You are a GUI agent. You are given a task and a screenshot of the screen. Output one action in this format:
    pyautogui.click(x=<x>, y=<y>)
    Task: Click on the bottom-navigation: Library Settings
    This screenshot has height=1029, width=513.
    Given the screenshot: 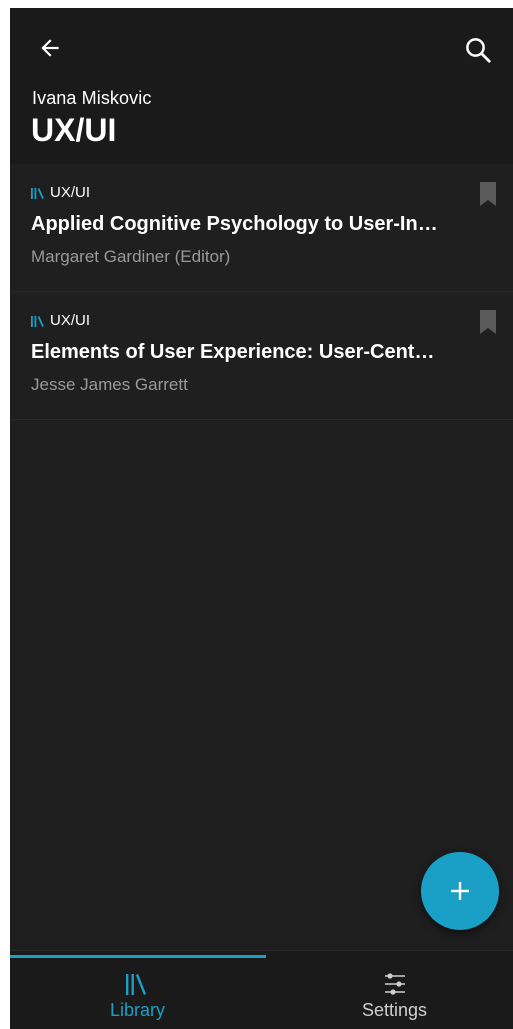 What is the action you would take?
    pyautogui.click(x=261, y=989)
    